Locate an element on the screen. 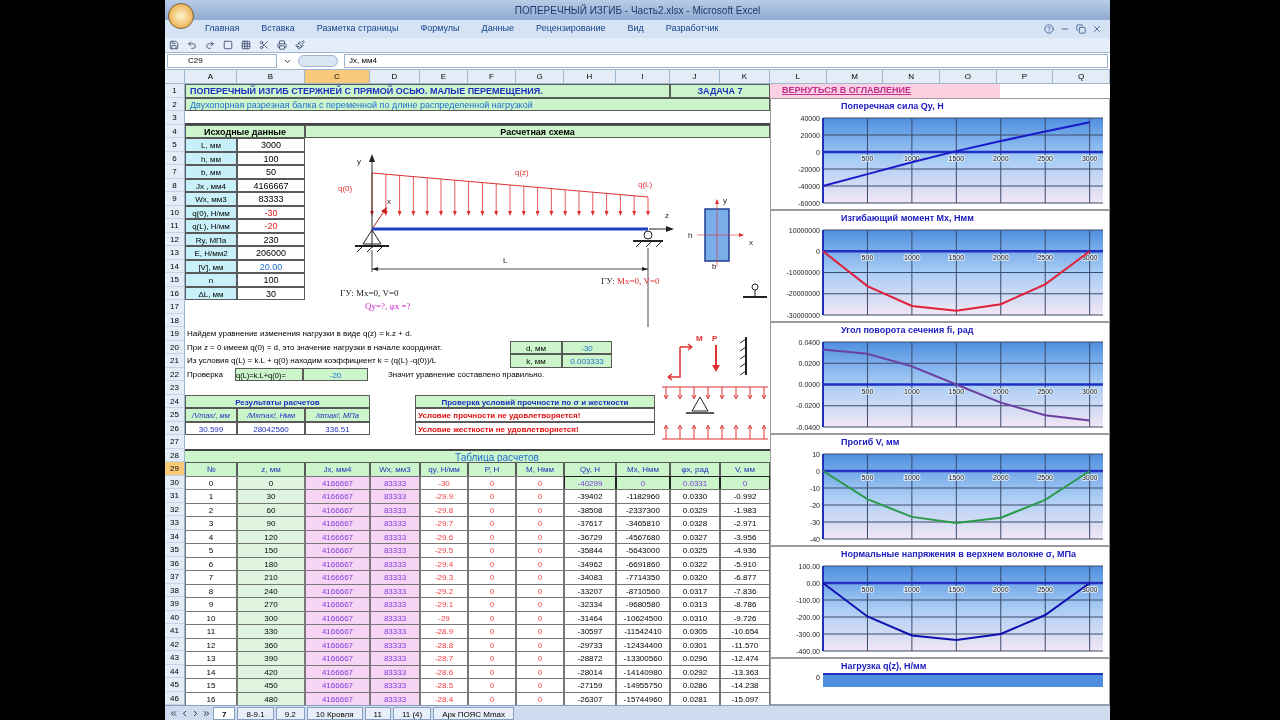  sheet-tab: 10 Кровля is located at coordinates (334, 713).